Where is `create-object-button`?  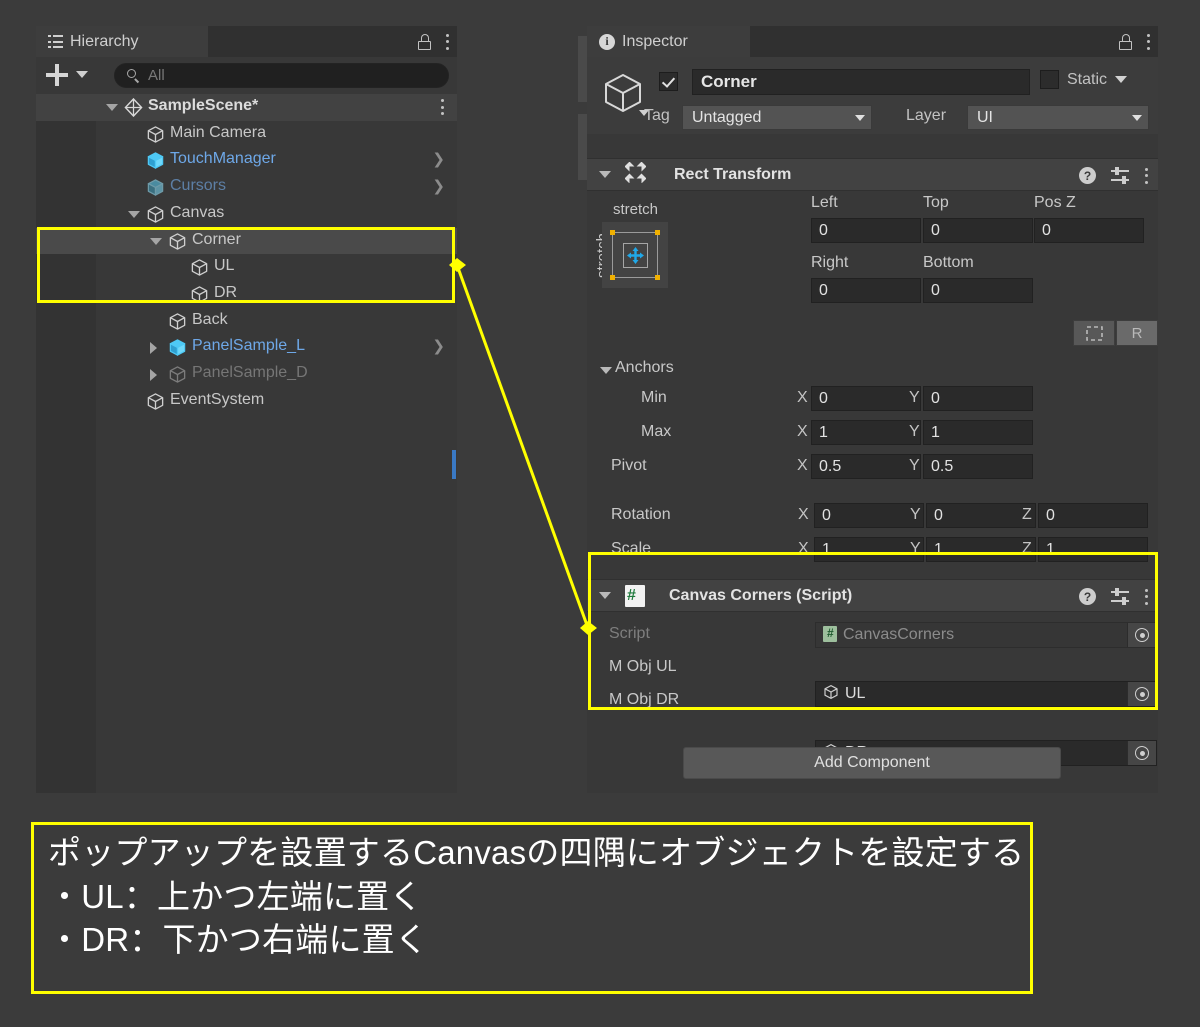
create-object-button is located at coordinates (57, 75).